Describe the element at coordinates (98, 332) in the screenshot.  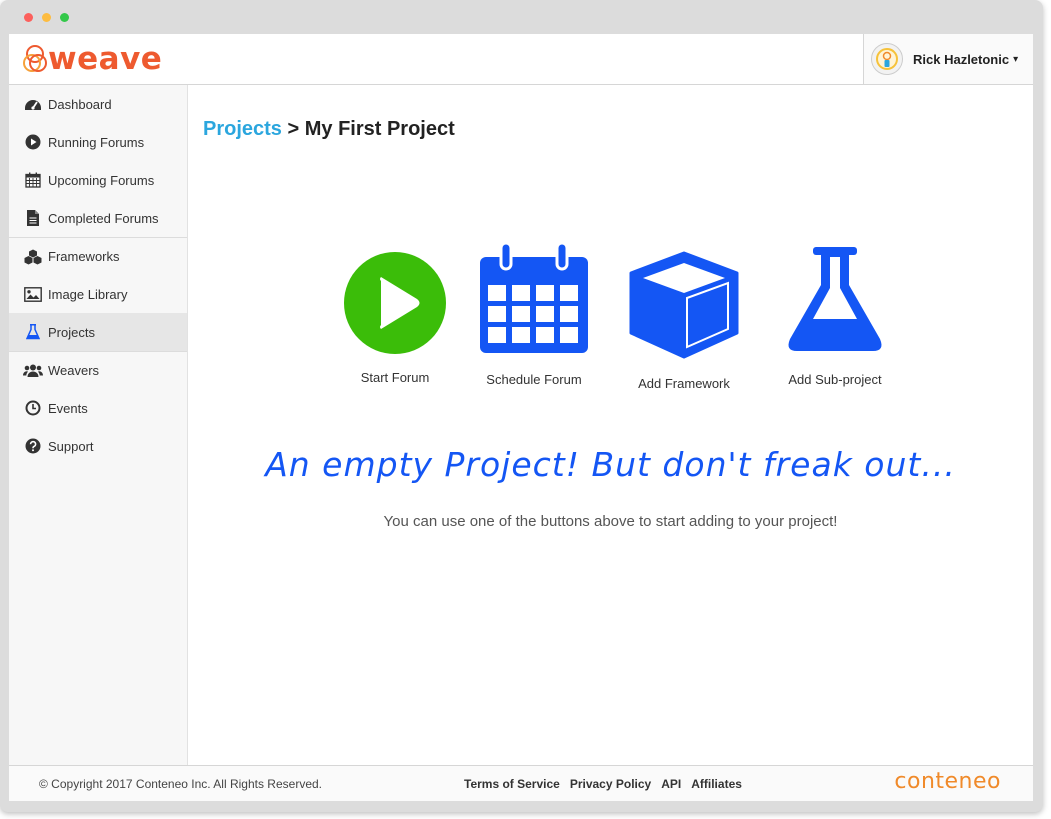
I see `sidebar-item-projects: Projects` at that location.